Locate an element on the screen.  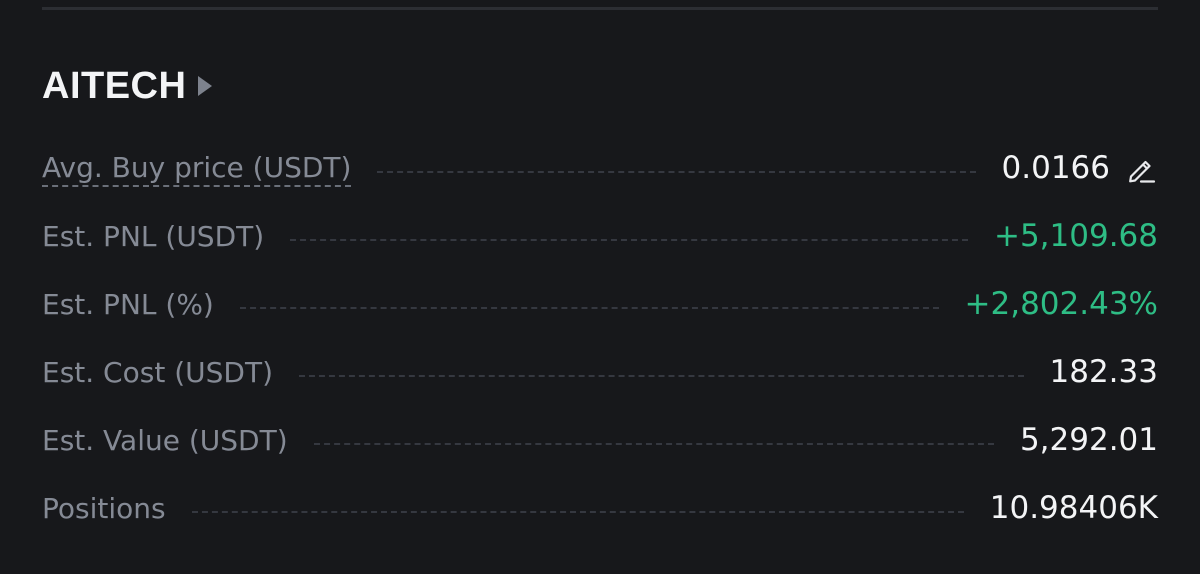
row-est-cost: Est. Cost (USDT) 182.33 is located at coordinates (600, 373).